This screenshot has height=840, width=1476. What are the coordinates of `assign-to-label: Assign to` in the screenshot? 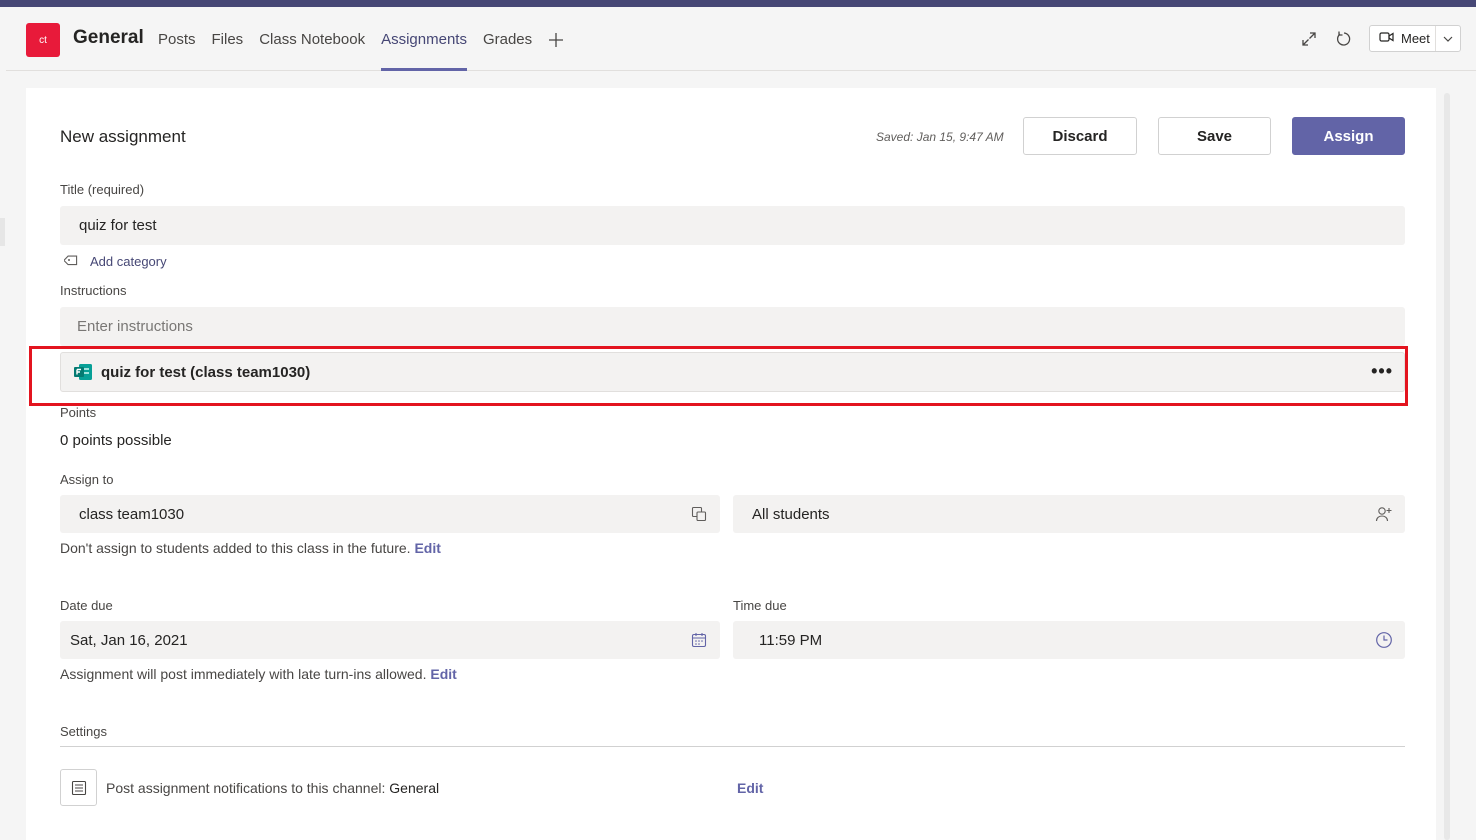 It's located at (87, 479).